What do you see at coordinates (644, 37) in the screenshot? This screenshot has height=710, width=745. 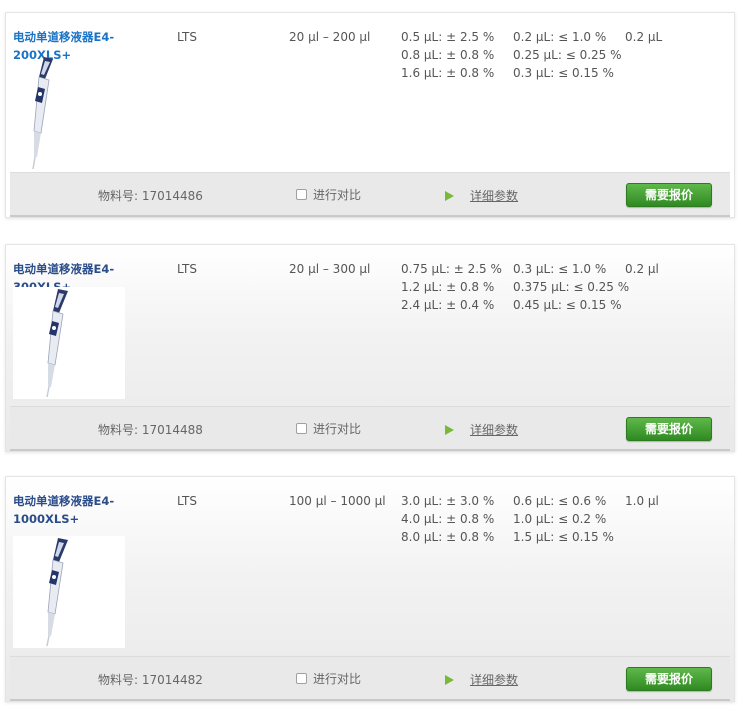 I see `increment: 0.2 µL` at bounding box center [644, 37].